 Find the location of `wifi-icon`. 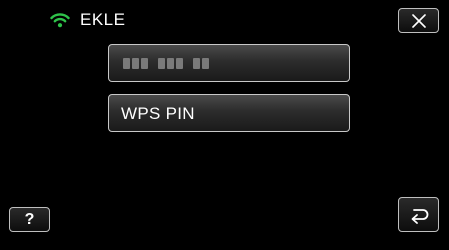

wifi-icon is located at coordinates (60, 20).